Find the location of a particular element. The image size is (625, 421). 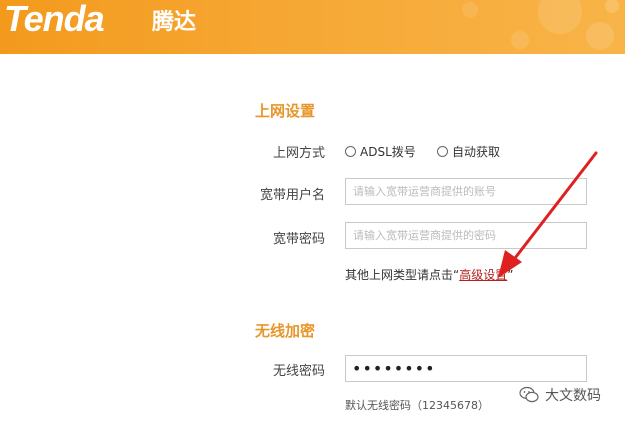

watermark: 大文数码 is located at coordinates (560, 395).